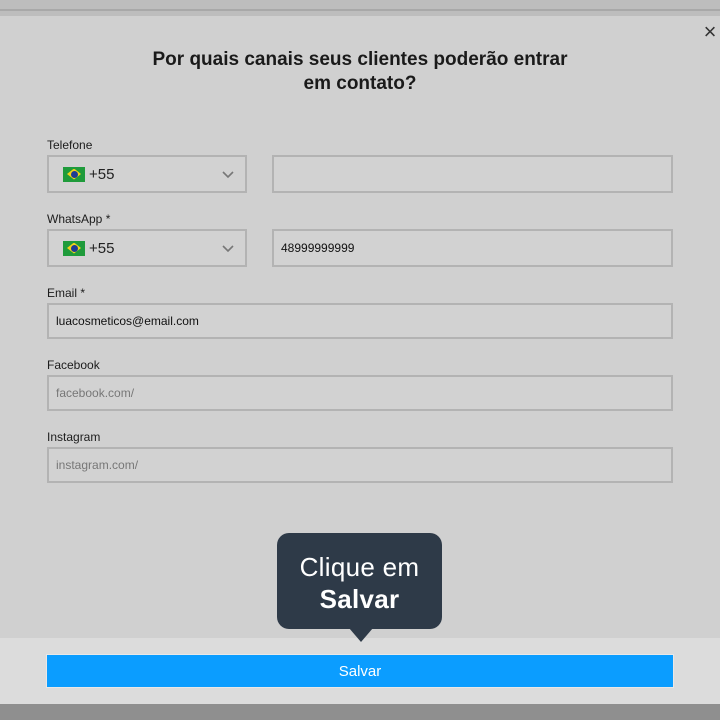 This screenshot has height=720, width=720. Describe the element at coordinates (359, 567) in the screenshot. I see `tooltip-line1: Clique em` at that location.